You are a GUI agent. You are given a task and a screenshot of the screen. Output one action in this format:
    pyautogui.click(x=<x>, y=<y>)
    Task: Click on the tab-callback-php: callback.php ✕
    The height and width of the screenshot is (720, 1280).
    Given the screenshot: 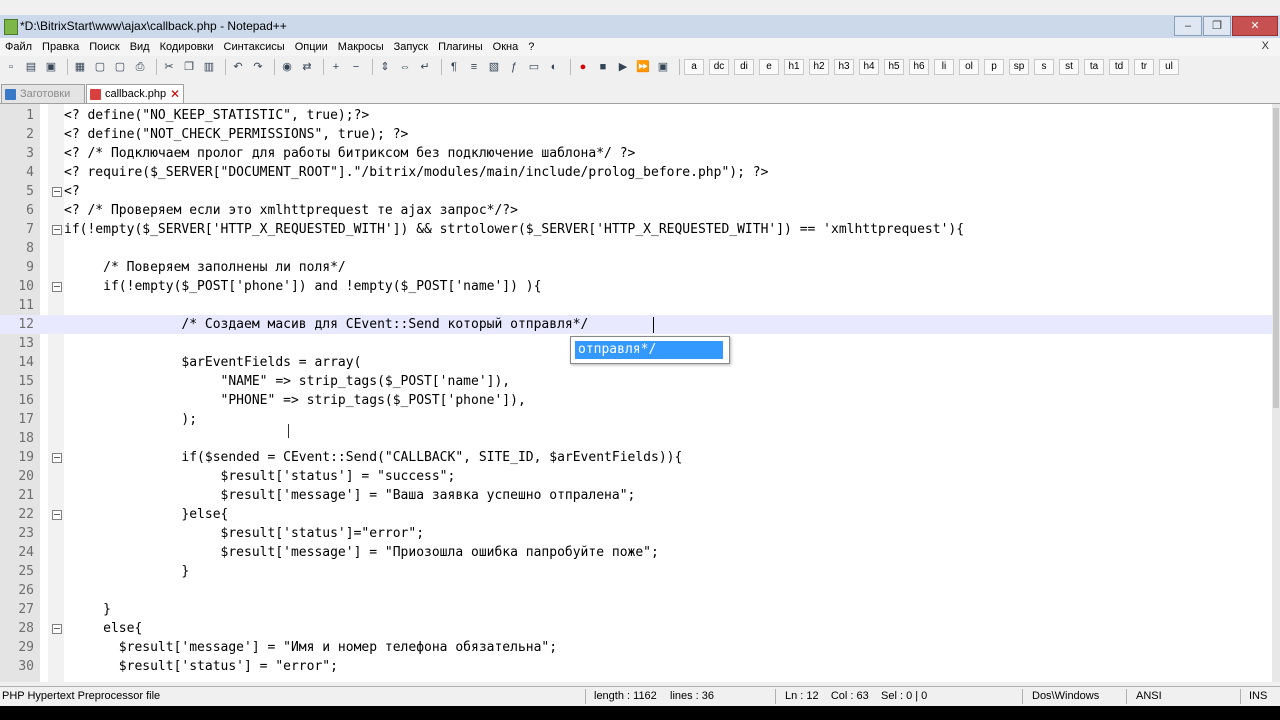 What is the action you would take?
    pyautogui.click(x=135, y=93)
    